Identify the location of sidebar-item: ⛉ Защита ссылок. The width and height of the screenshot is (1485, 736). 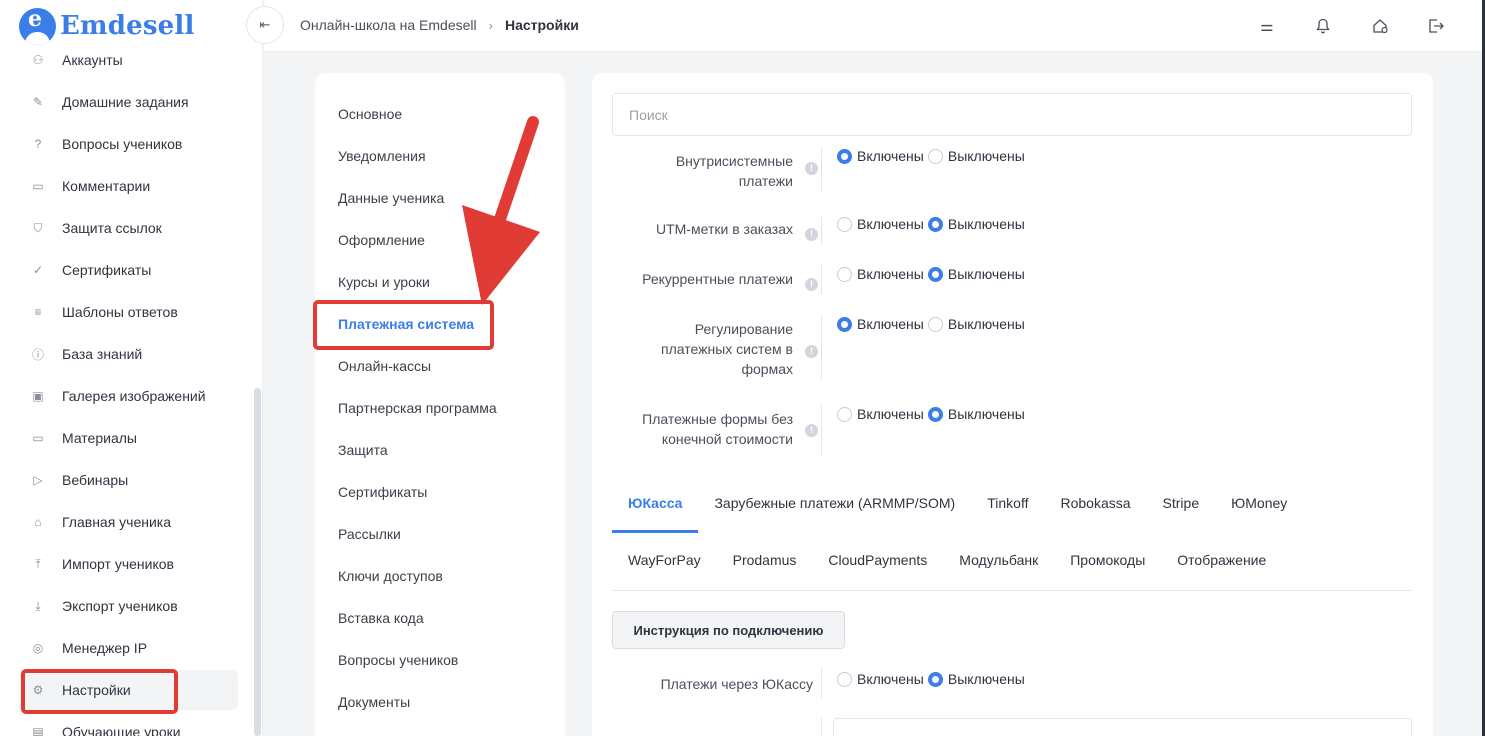
(129, 228).